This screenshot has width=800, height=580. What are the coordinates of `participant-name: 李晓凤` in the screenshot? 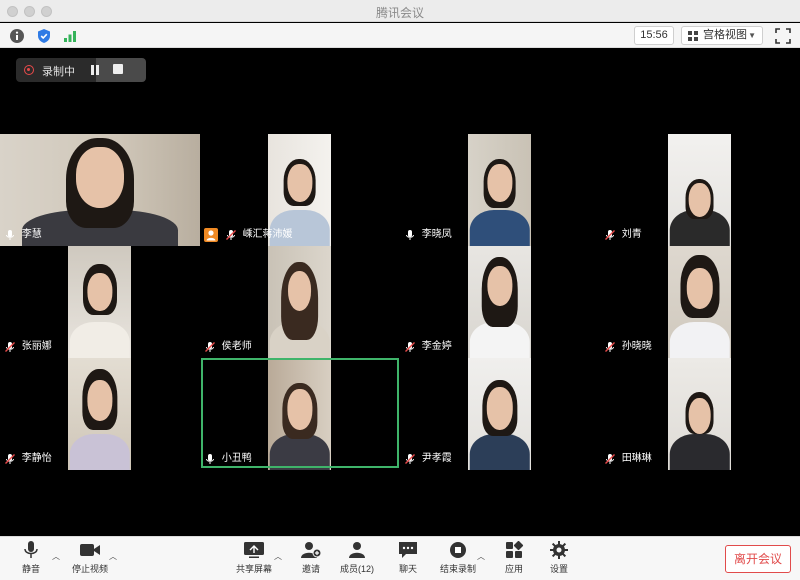 It's located at (436, 234).